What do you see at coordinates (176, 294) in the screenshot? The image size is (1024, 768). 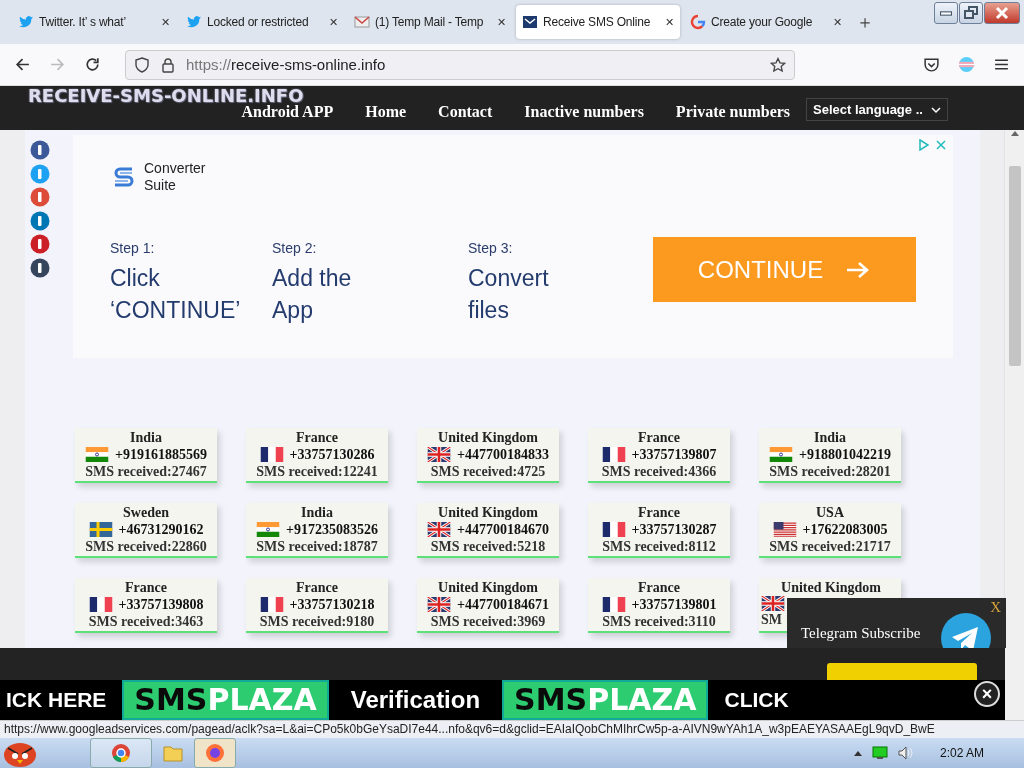 I see `step-text: Click ‘CONTINUE’` at bounding box center [176, 294].